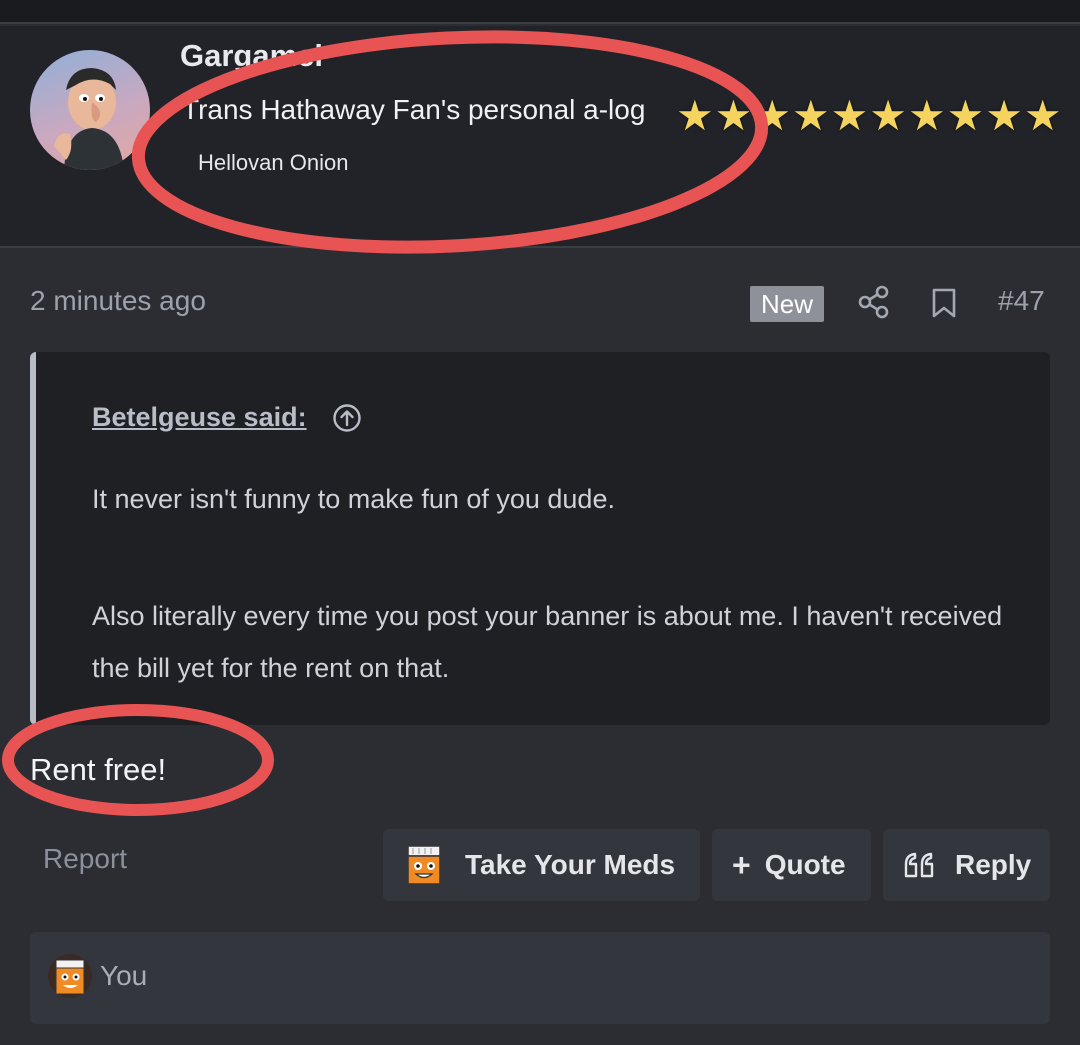  Describe the element at coordinates (347, 418) in the screenshot. I see `arrow-up-circle-icon` at that location.